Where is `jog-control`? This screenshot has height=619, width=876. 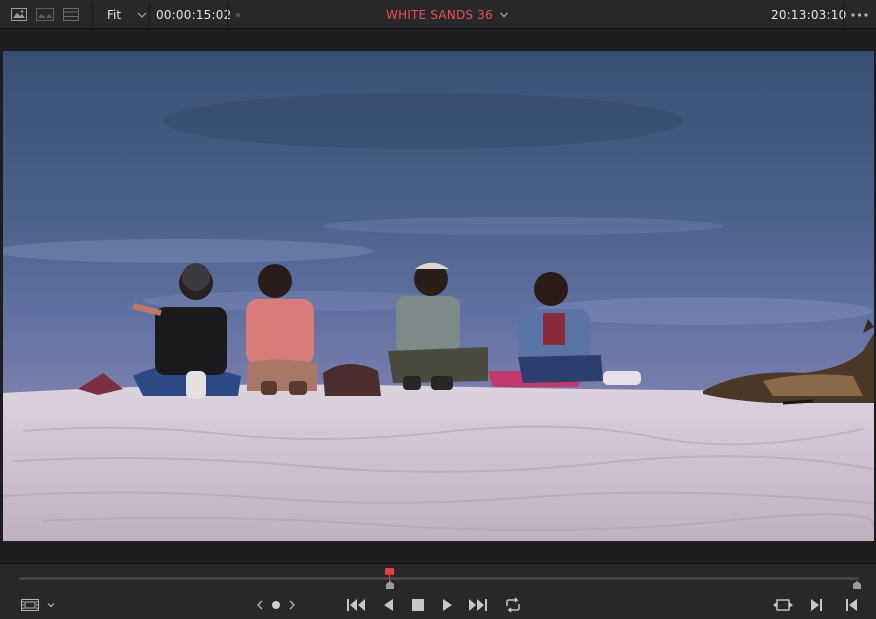
jog-control is located at coordinates (276, 605).